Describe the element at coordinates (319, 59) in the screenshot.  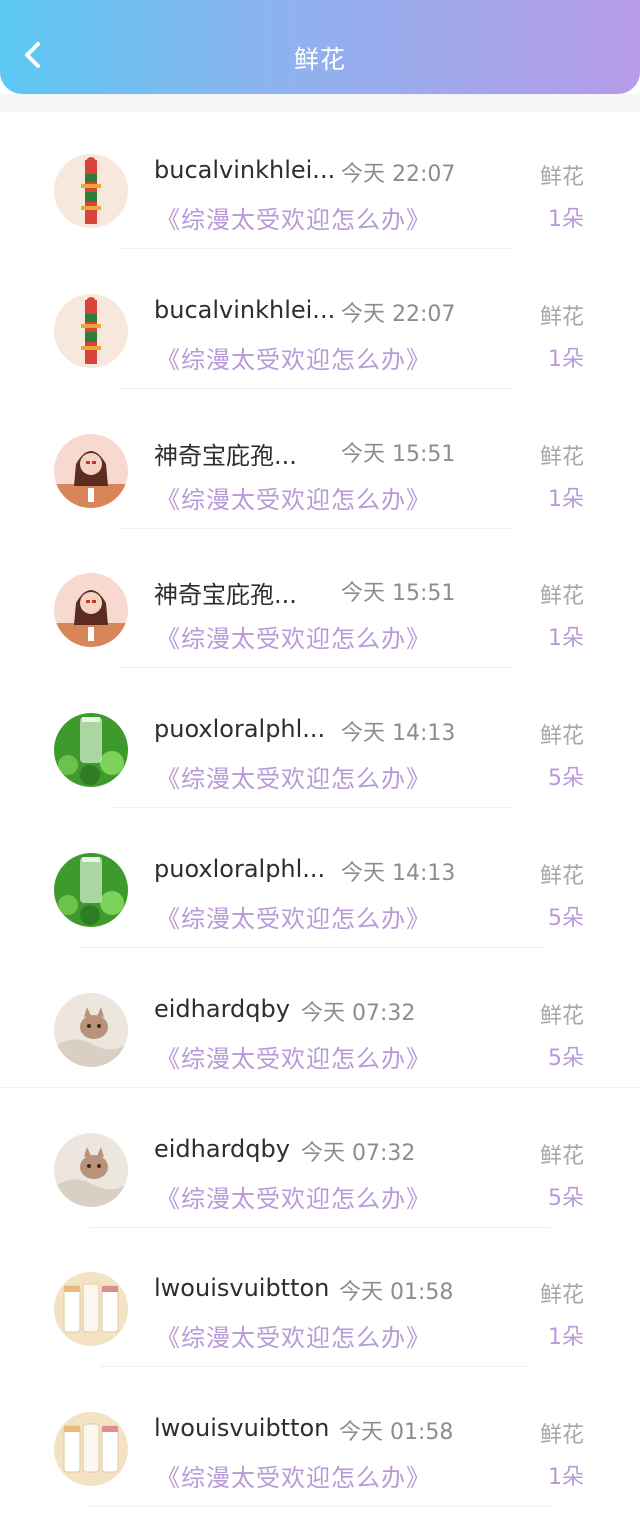
I see `page-title: 鲜花` at that location.